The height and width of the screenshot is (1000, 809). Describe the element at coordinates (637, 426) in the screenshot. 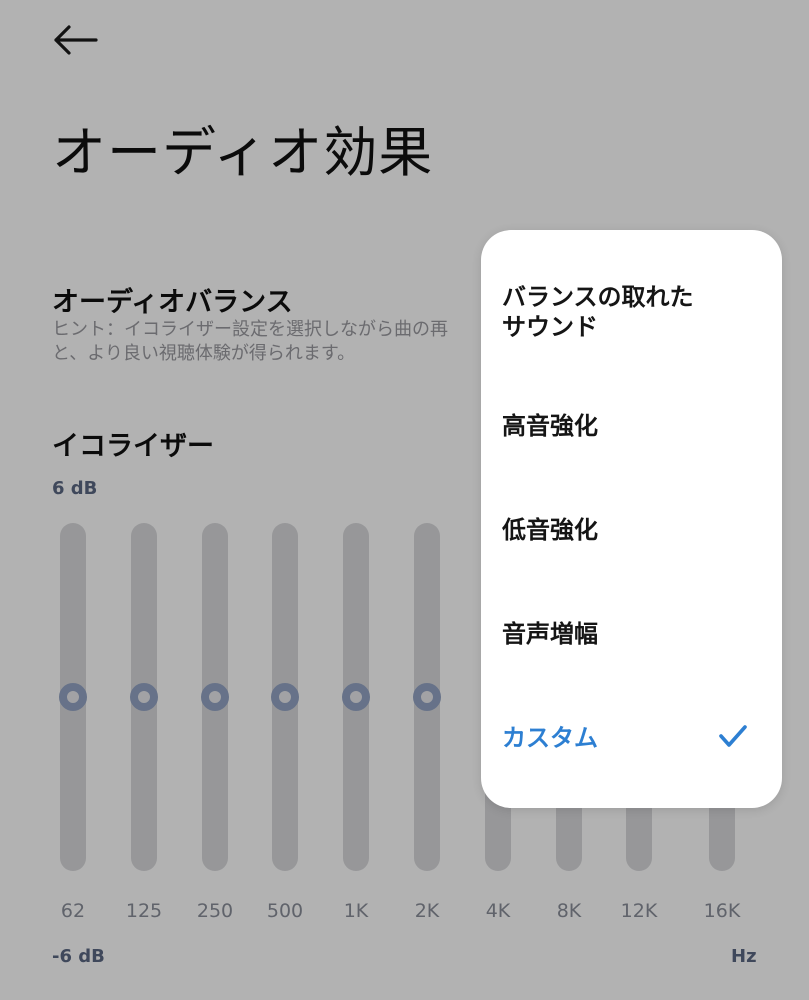

I see `preset-treble-boost: 高音強化` at that location.